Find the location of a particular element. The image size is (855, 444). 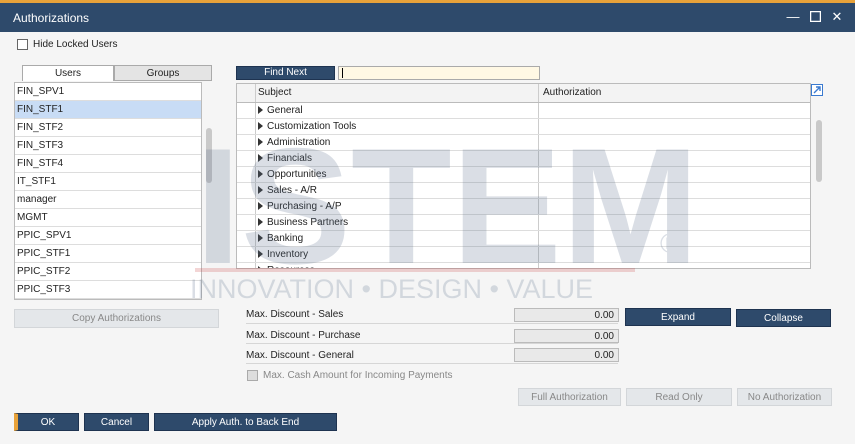

table-header: Subject Authorization is located at coordinates (523, 93).